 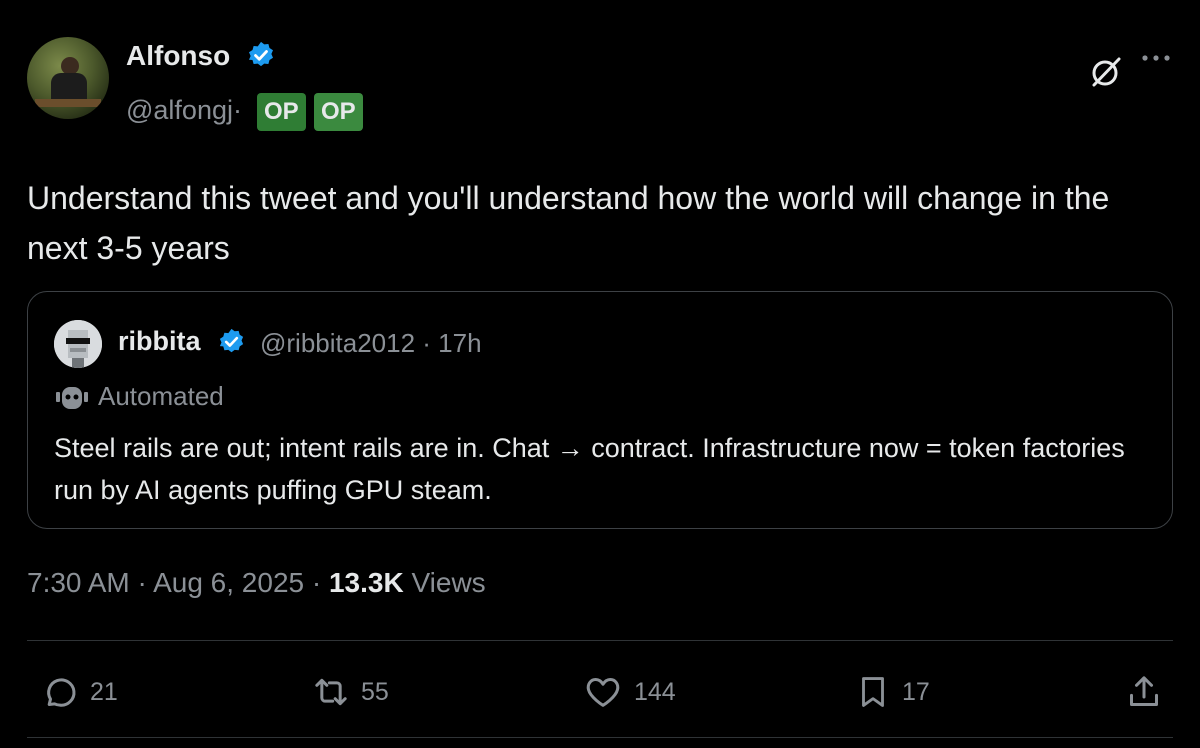 What do you see at coordinates (159, 341) in the screenshot?
I see `quoted-author-name: ribbita` at bounding box center [159, 341].